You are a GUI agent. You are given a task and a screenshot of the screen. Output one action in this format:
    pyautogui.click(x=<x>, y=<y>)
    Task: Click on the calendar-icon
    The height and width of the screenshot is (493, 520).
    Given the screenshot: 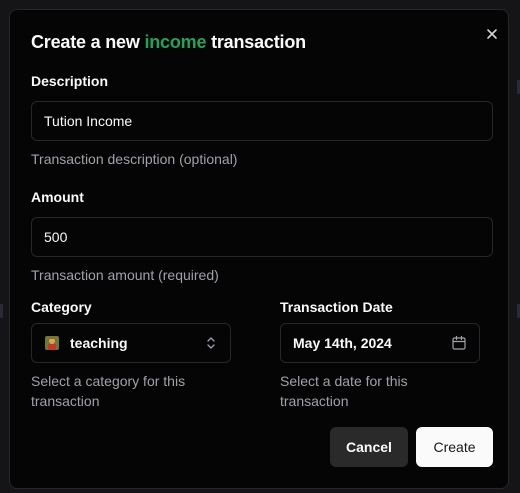 What is the action you would take?
    pyautogui.click(x=459, y=342)
    